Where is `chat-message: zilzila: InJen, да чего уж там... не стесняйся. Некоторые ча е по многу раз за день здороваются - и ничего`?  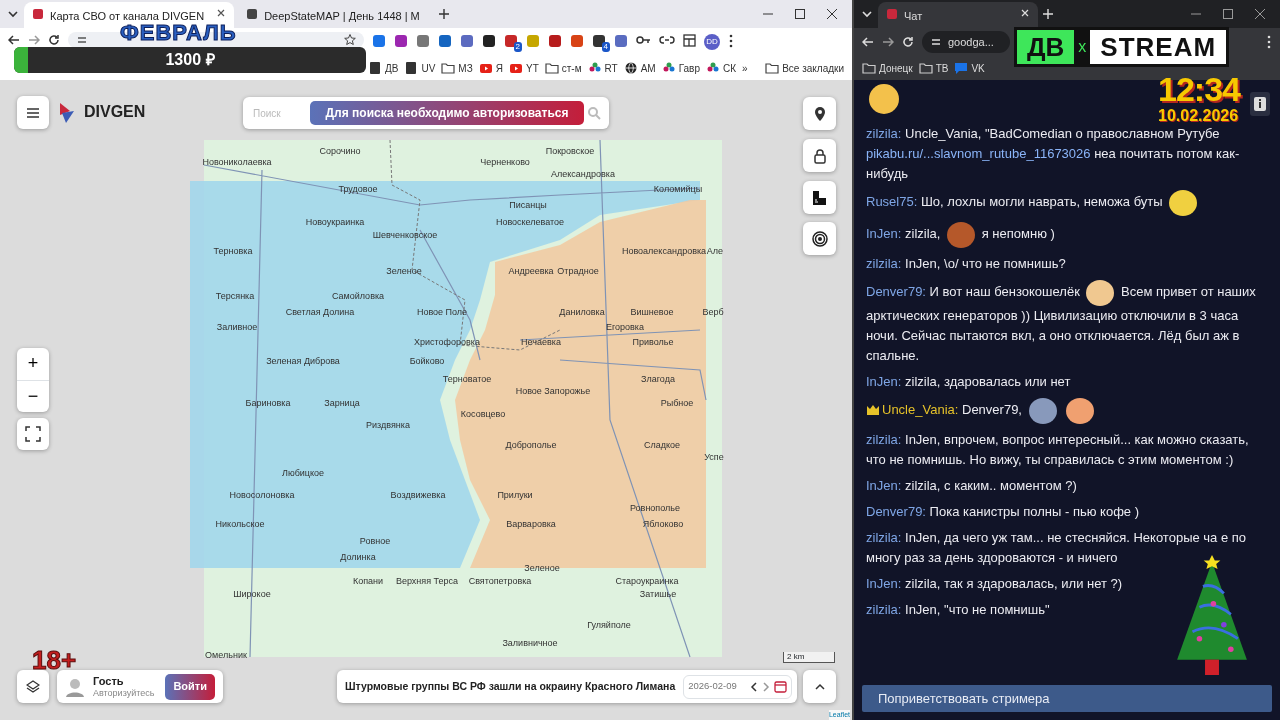
chat-message: zilzila: InJen, да чего уж там... не стесняйся. Некоторые ча е по многу раз за день здороваются - и ничего is located at coordinates (1057, 548).